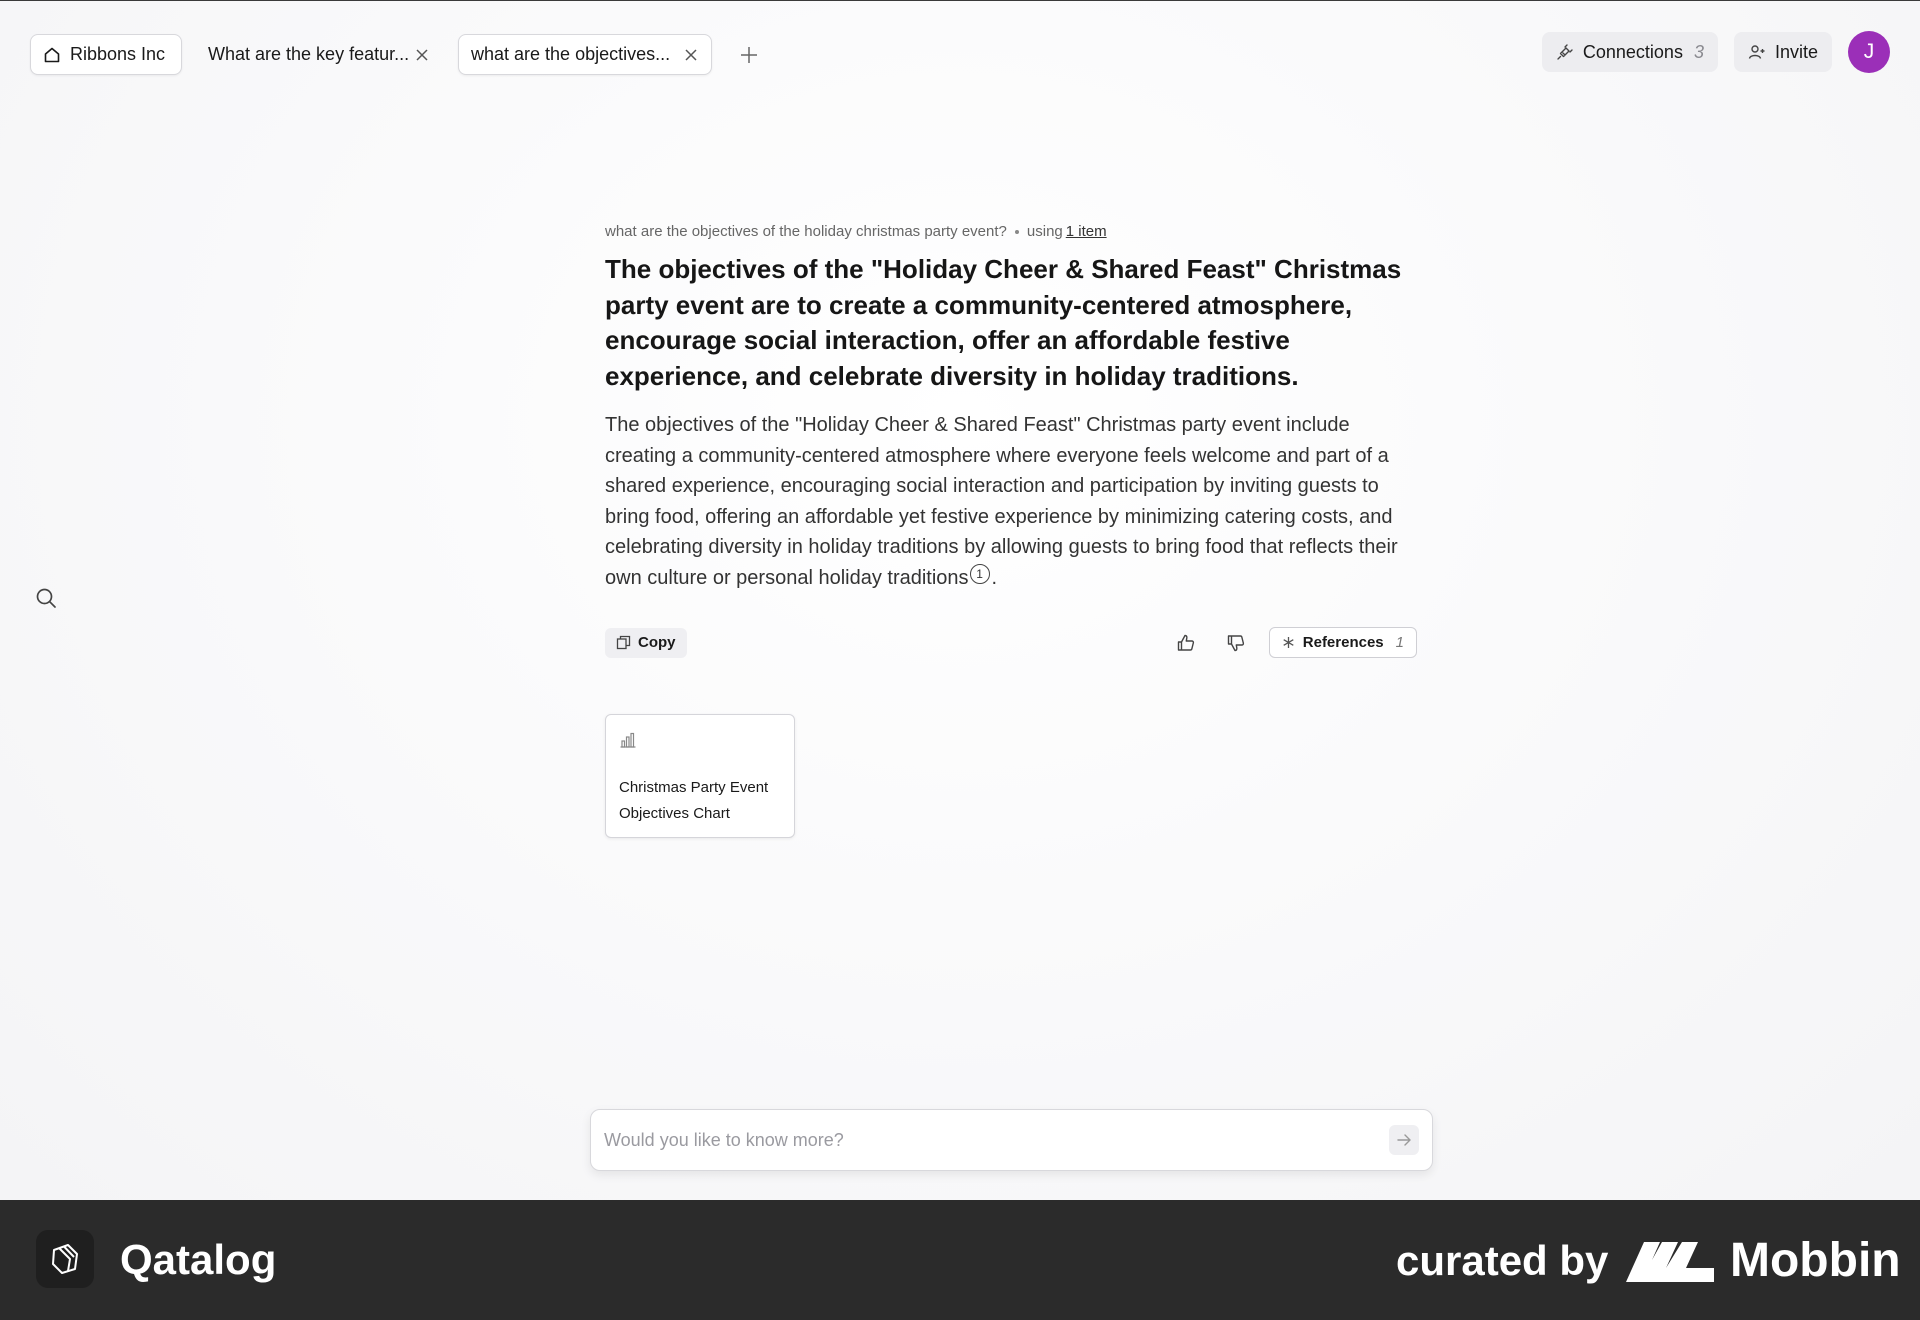  Describe the element at coordinates (1756, 52) in the screenshot. I see `user-plus-icon` at that location.